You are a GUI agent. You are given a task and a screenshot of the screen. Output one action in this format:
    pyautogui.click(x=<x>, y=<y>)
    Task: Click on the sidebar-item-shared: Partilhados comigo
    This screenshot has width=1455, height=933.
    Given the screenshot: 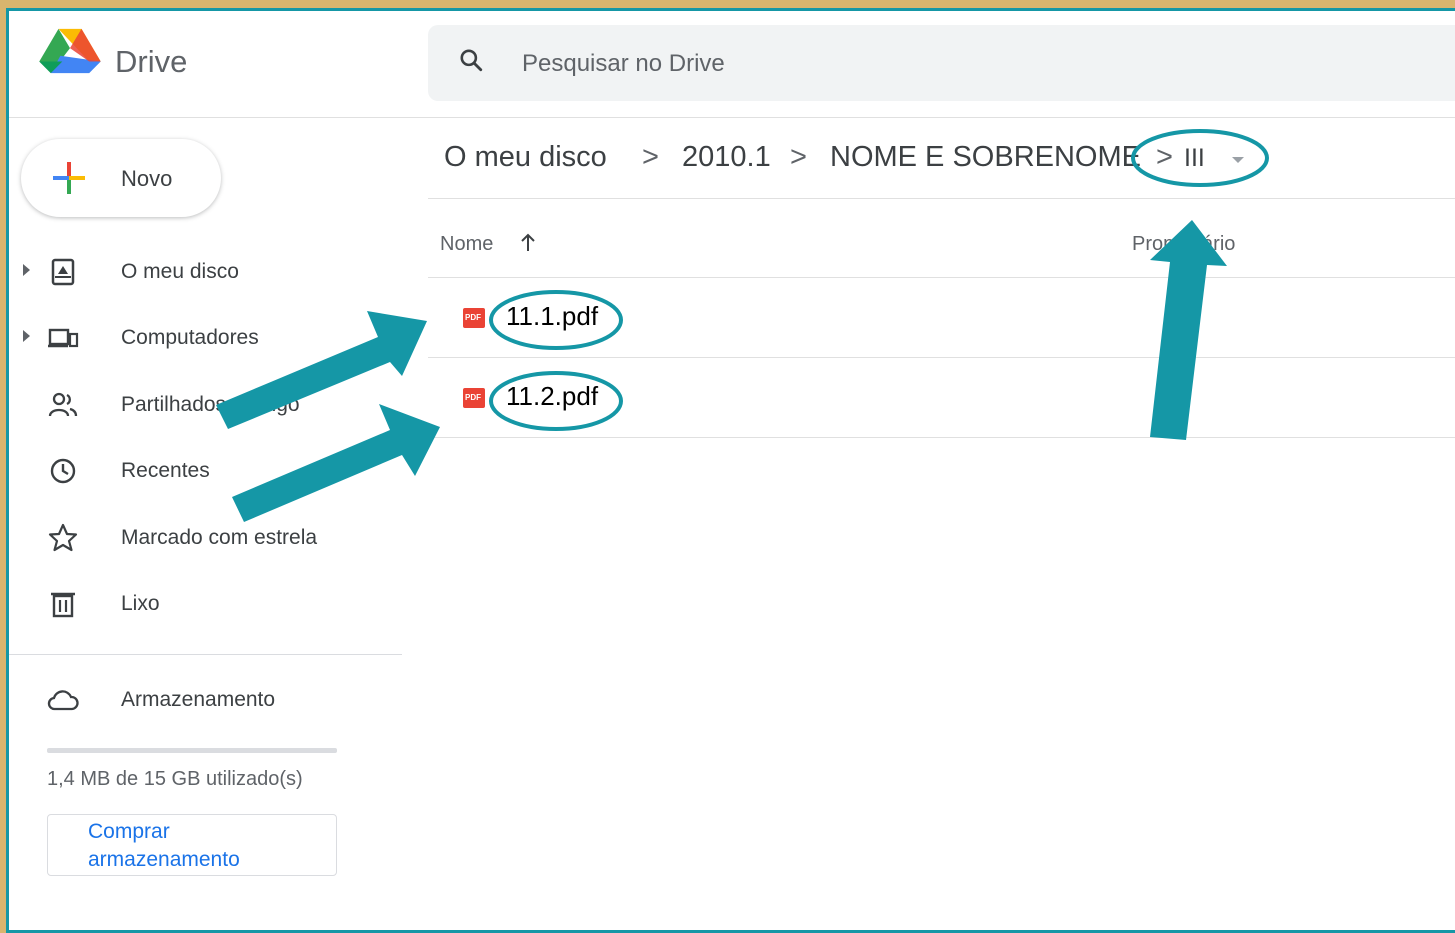 What is the action you would take?
    pyautogui.click(x=209, y=405)
    